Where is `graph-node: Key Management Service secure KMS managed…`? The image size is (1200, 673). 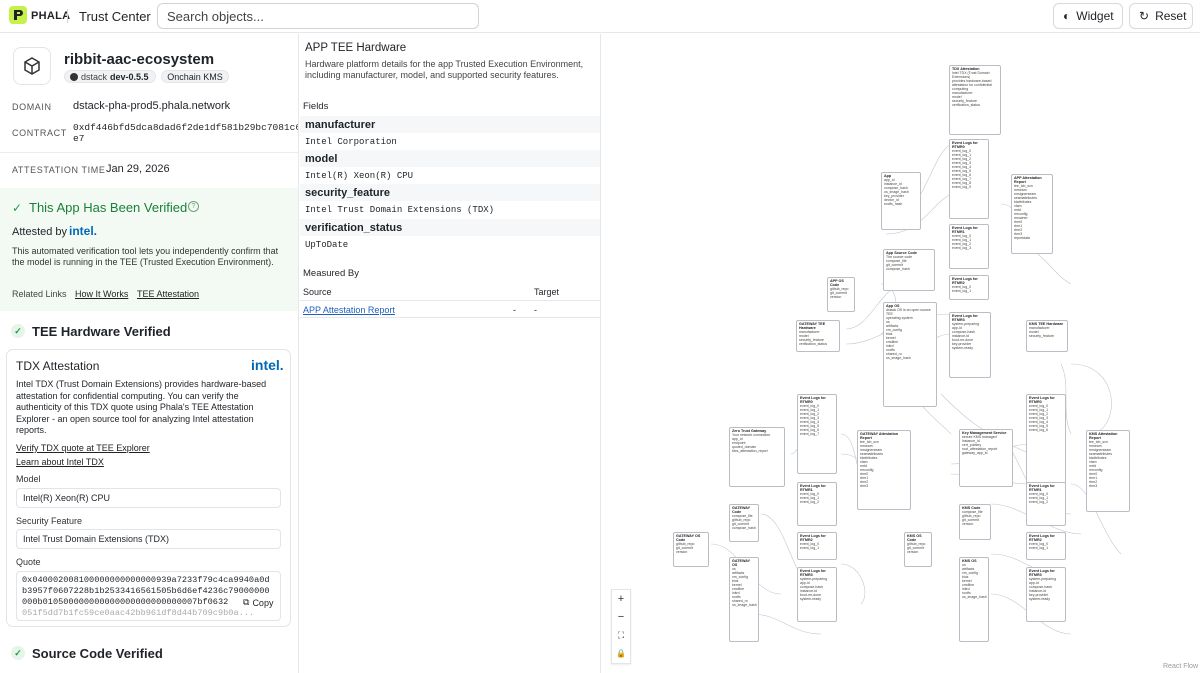 graph-node: Key Management Service secure KMS managed… is located at coordinates (986, 458).